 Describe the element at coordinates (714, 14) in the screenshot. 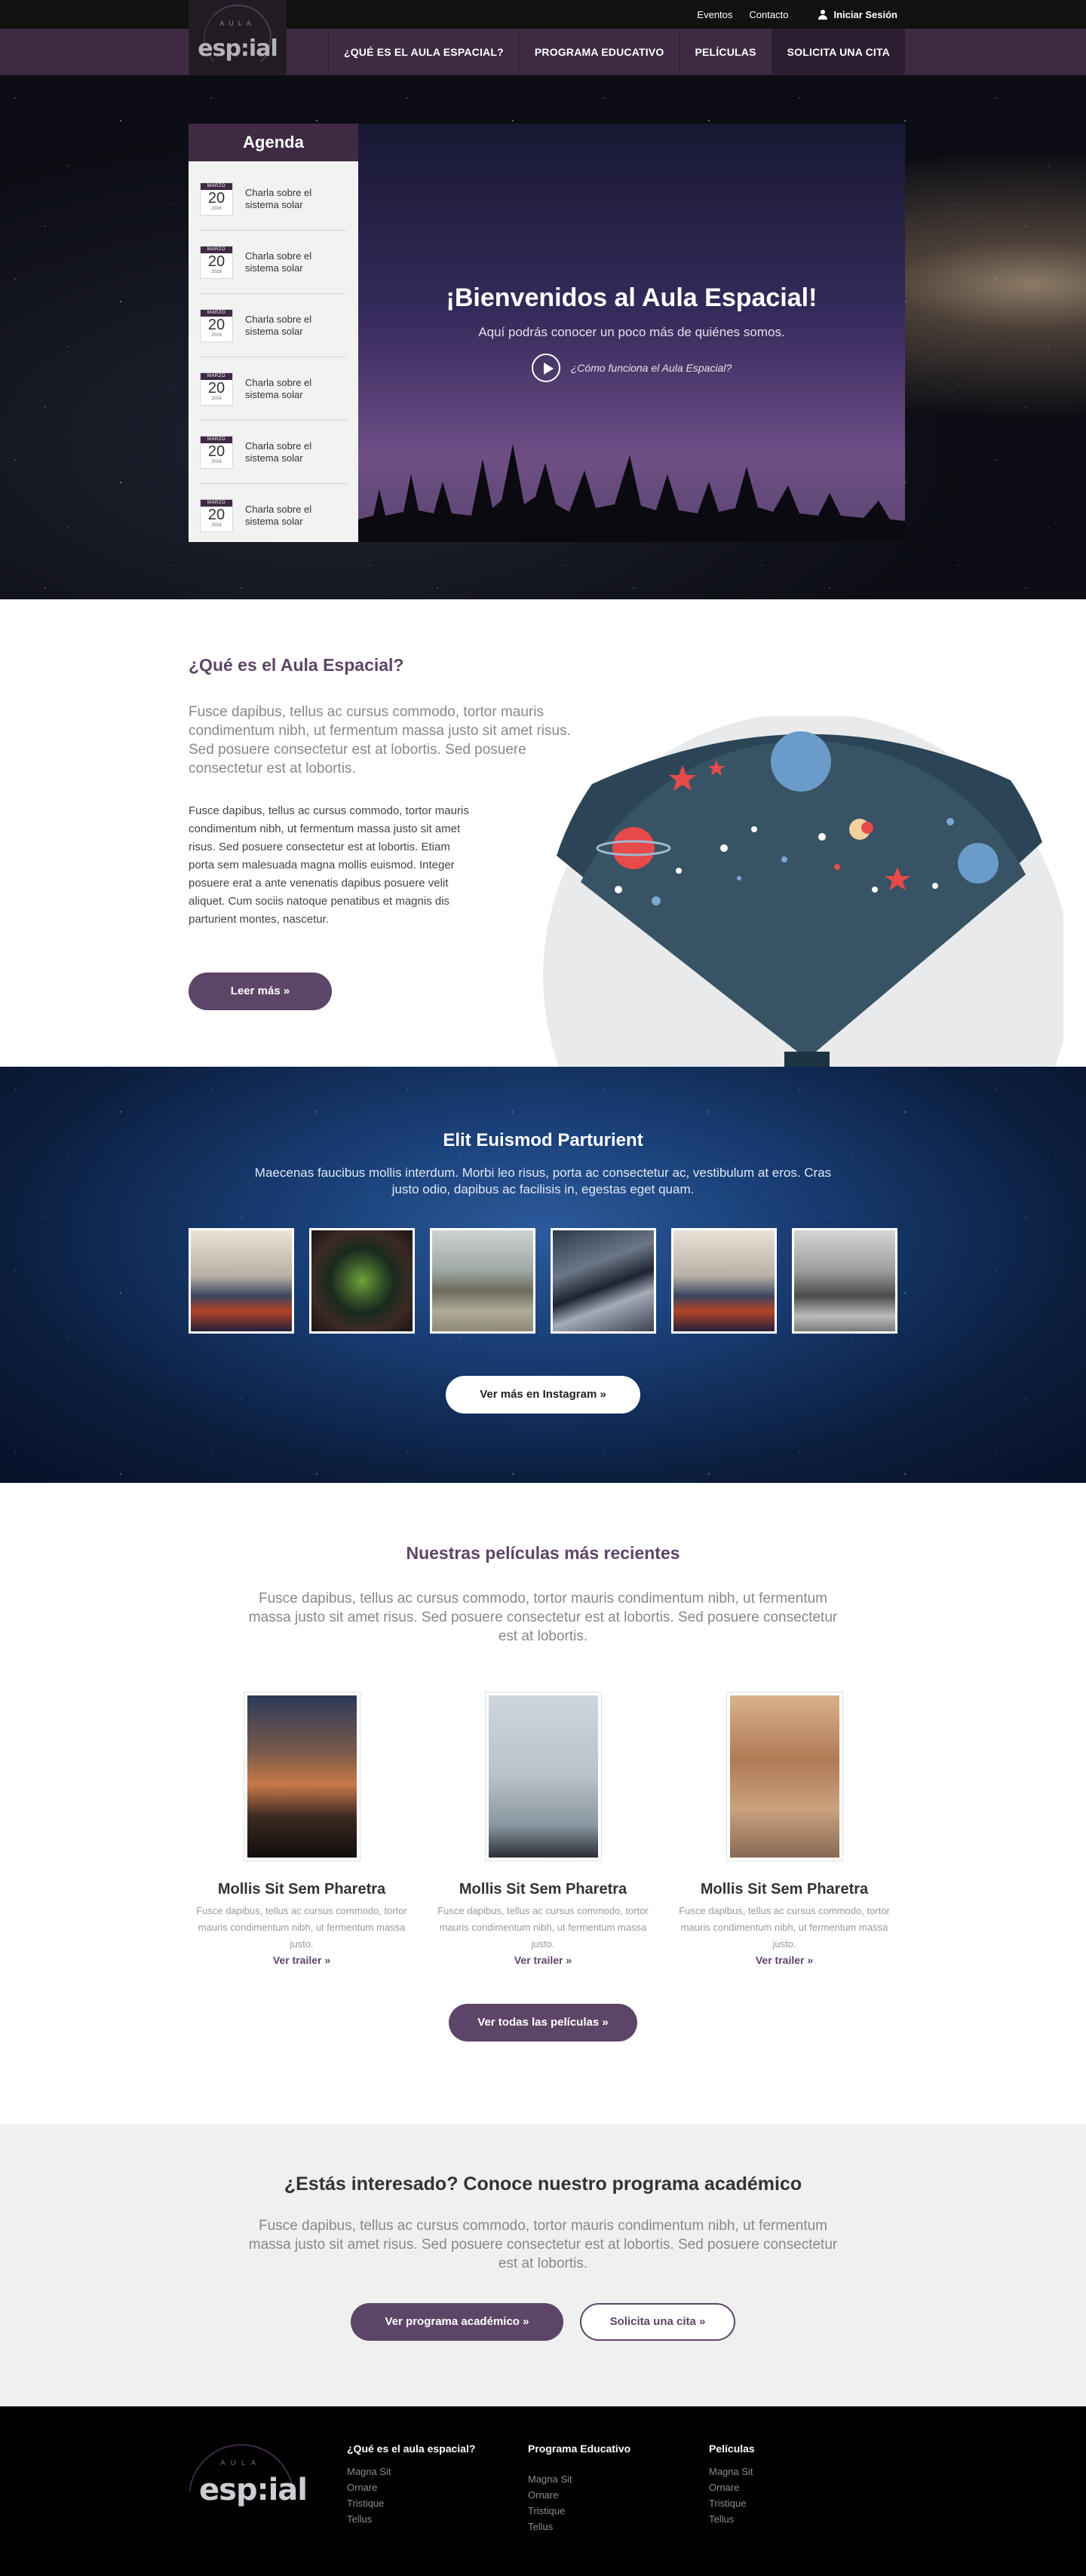

I see `top-link-eventos: Eventos` at that location.